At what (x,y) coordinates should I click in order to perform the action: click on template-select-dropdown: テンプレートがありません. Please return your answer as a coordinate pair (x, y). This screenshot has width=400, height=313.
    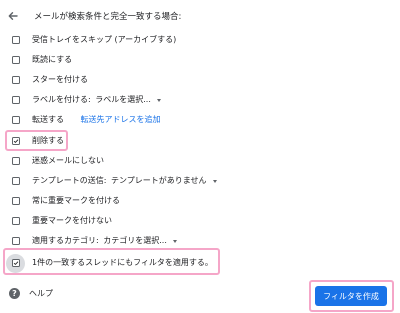
    Looking at the image, I should click on (164, 181).